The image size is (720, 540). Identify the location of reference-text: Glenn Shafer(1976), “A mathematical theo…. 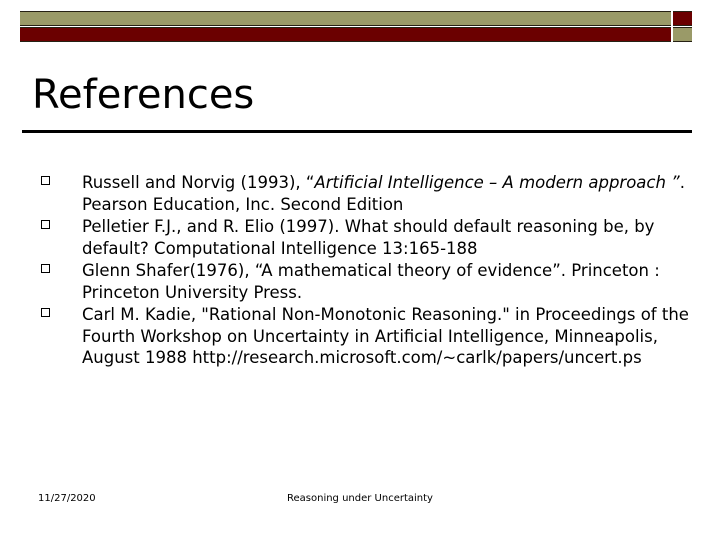
(371, 281).